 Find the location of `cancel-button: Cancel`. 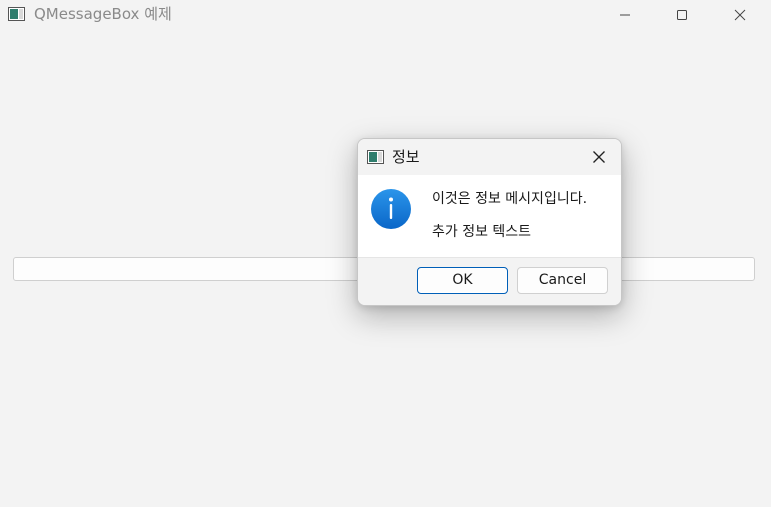

cancel-button: Cancel is located at coordinates (562, 280).